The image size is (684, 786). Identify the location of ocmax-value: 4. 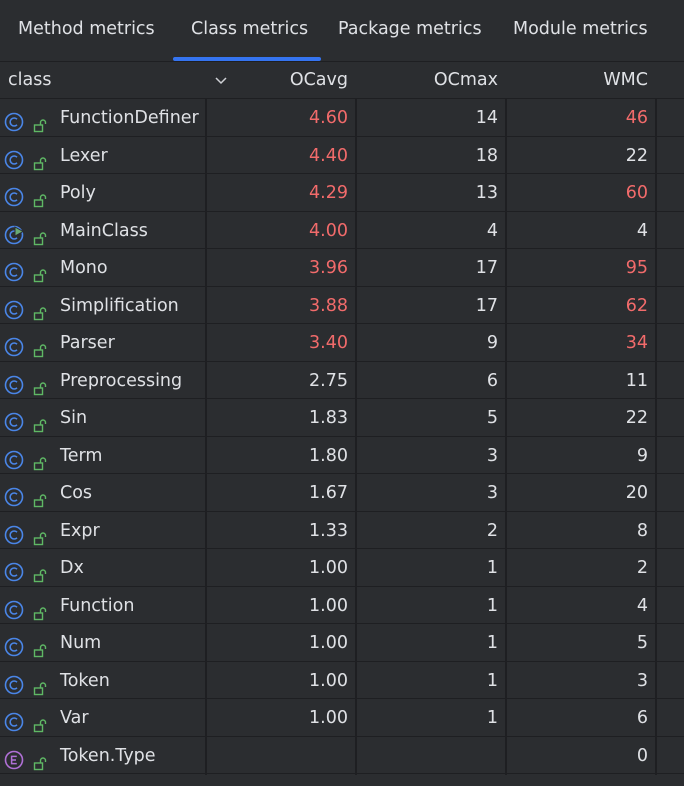
(492, 230).